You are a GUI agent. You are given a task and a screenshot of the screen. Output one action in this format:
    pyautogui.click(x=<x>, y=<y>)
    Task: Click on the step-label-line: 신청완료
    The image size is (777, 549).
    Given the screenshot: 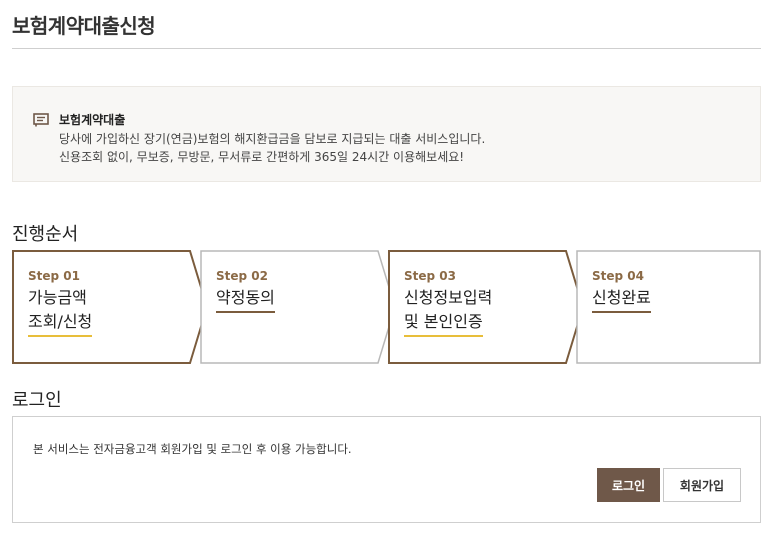 What is the action you would take?
    pyautogui.click(x=621, y=299)
    